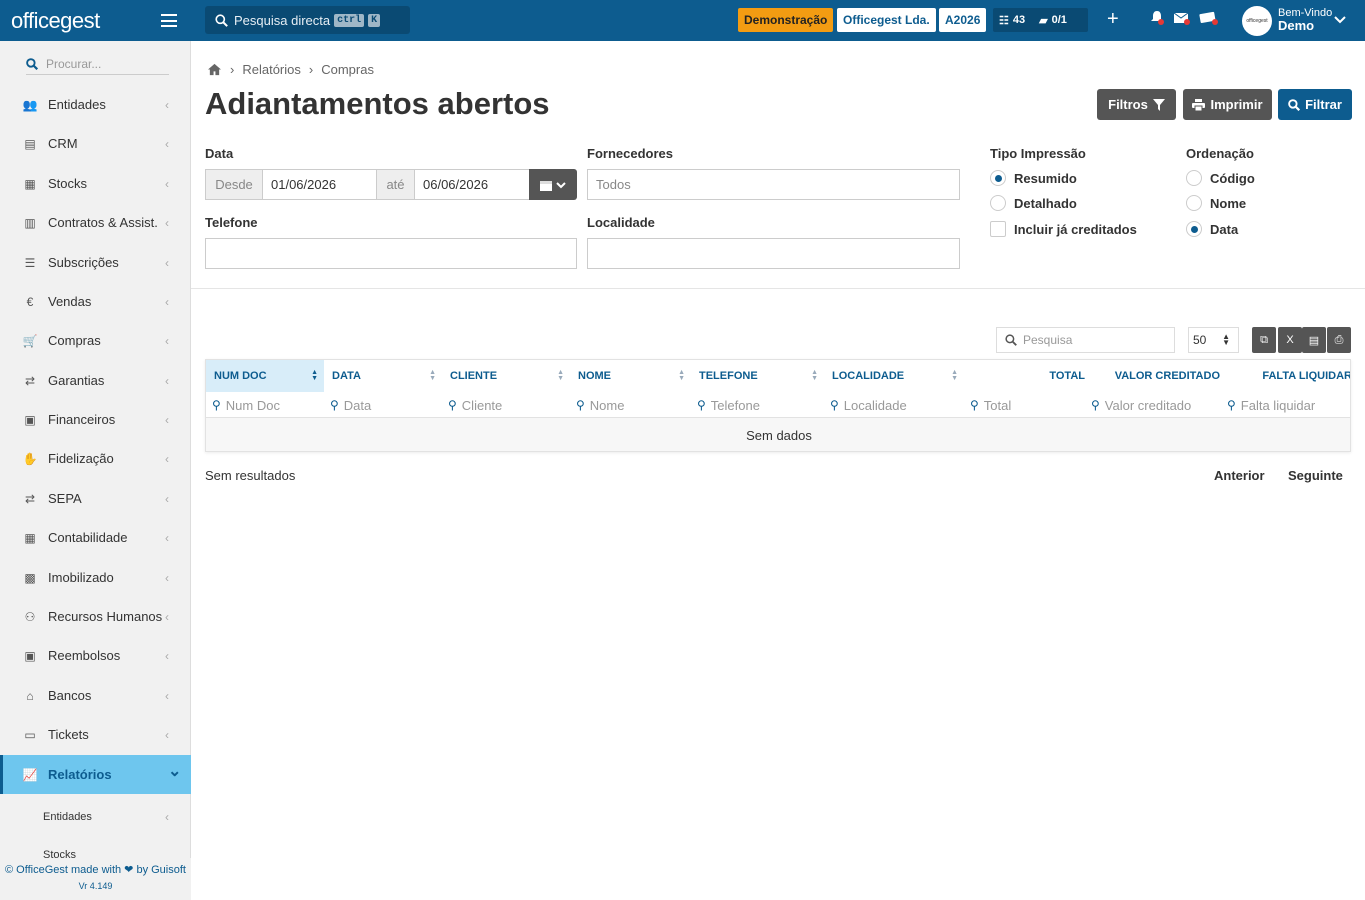 Image resolution: width=1365 pixels, height=900 pixels. I want to click on ticket-icon, so click(1209, 20).